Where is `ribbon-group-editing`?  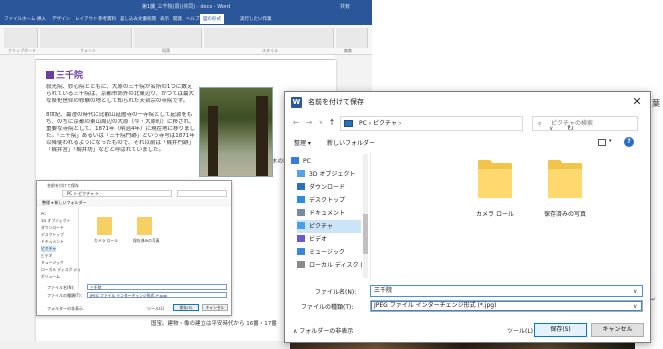 ribbon-group-editing is located at coordinates (352, 38).